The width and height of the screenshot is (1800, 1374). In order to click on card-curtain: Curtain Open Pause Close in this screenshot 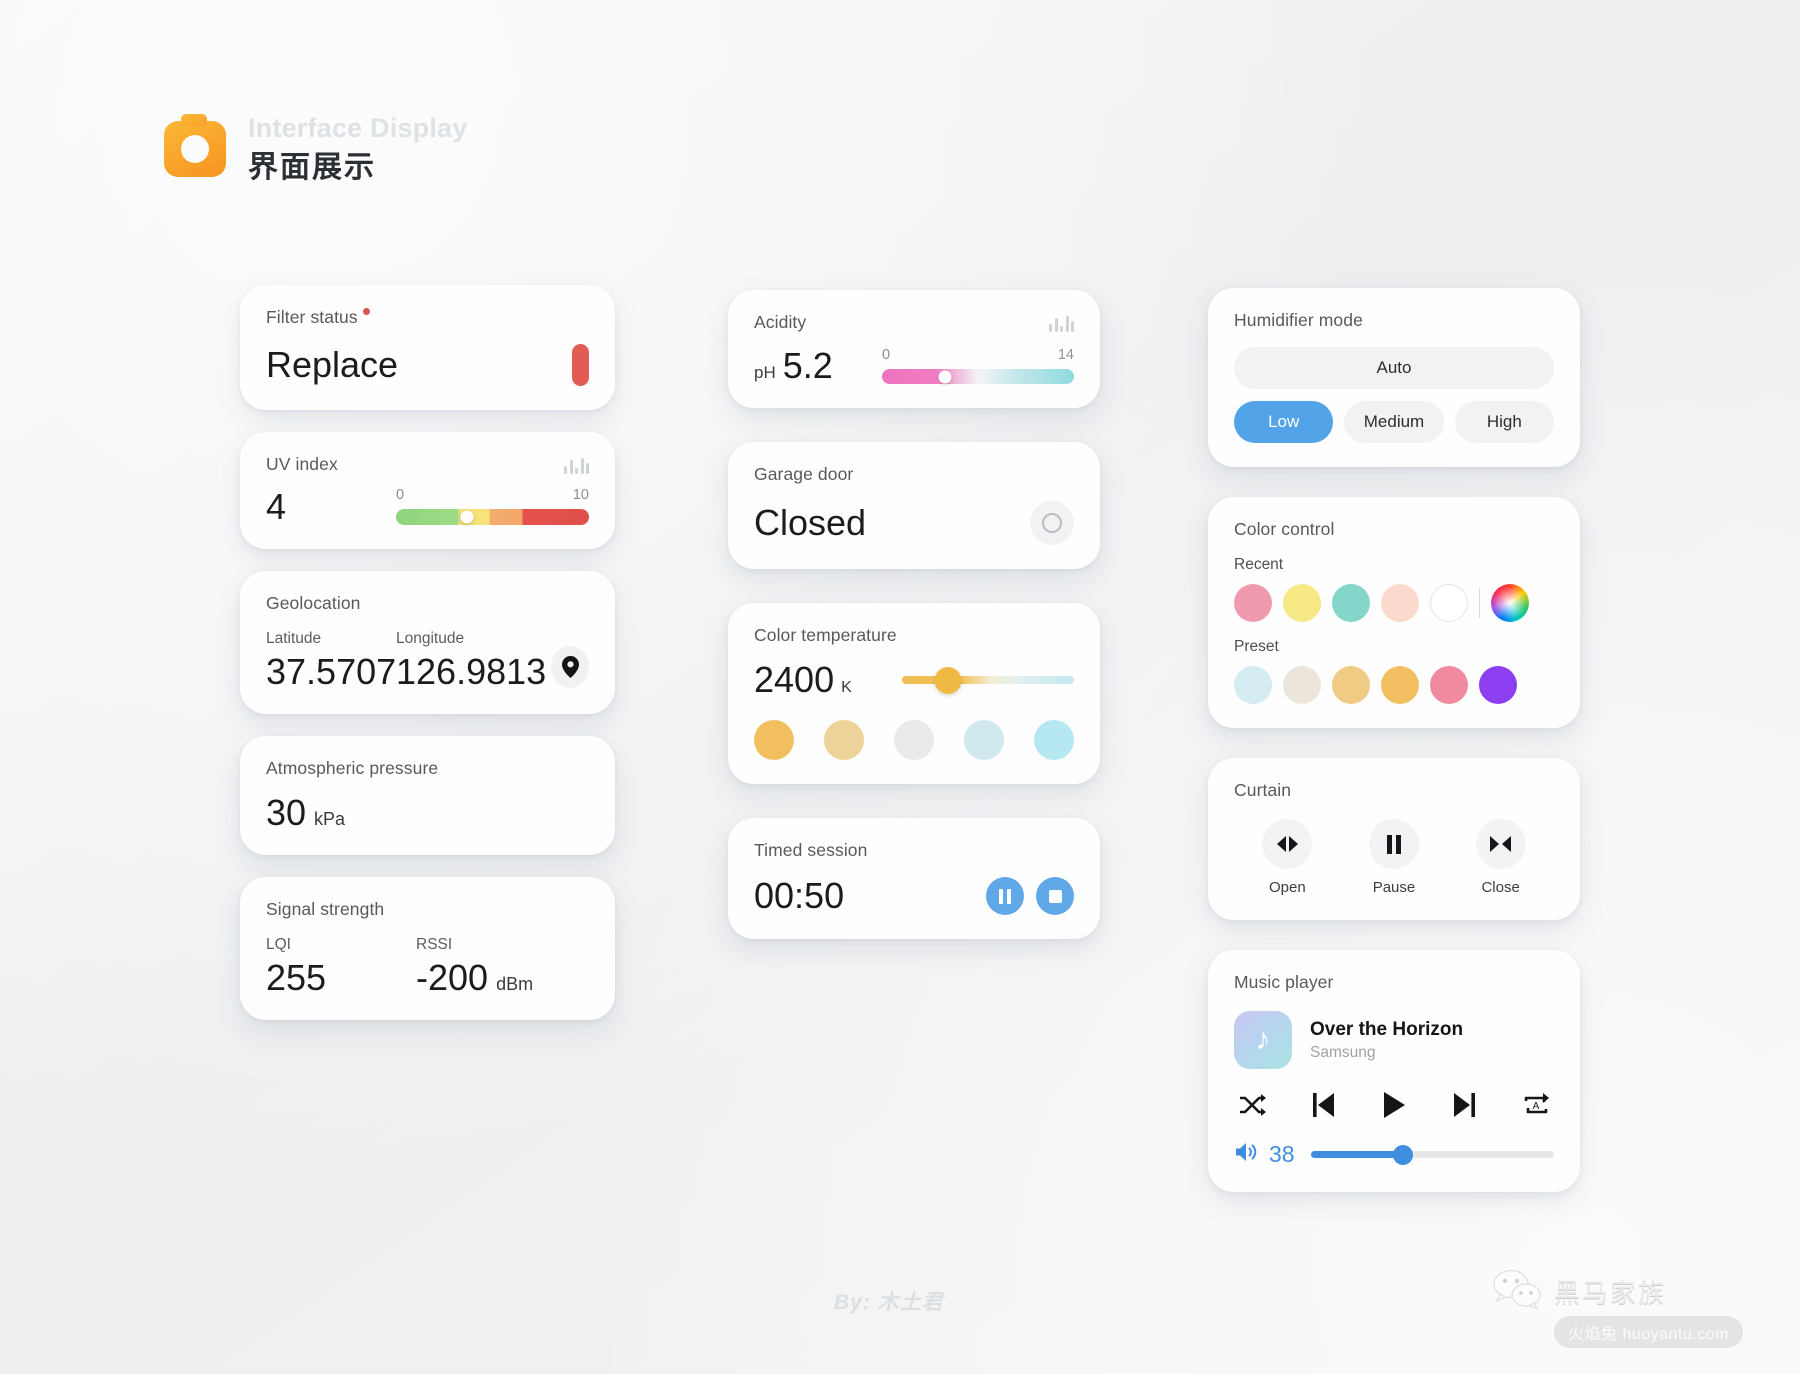, I will do `click(1394, 839)`.